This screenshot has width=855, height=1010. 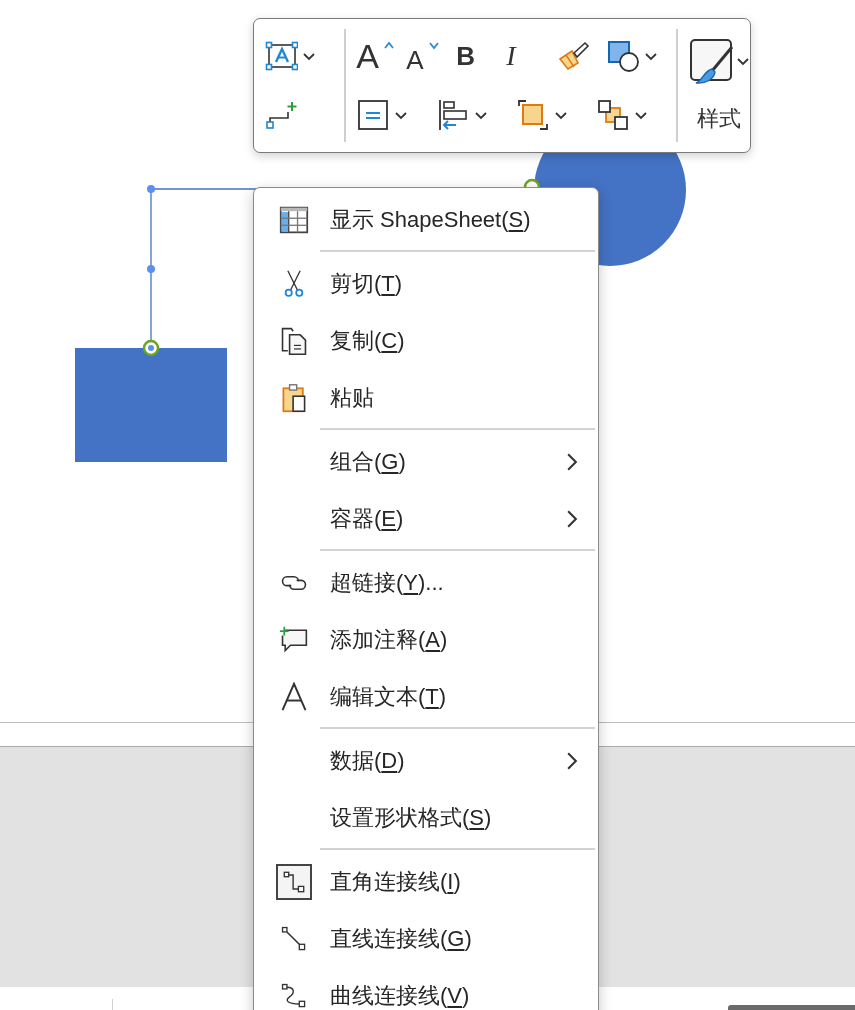 I want to click on text-icon, so click(x=294, y=696).